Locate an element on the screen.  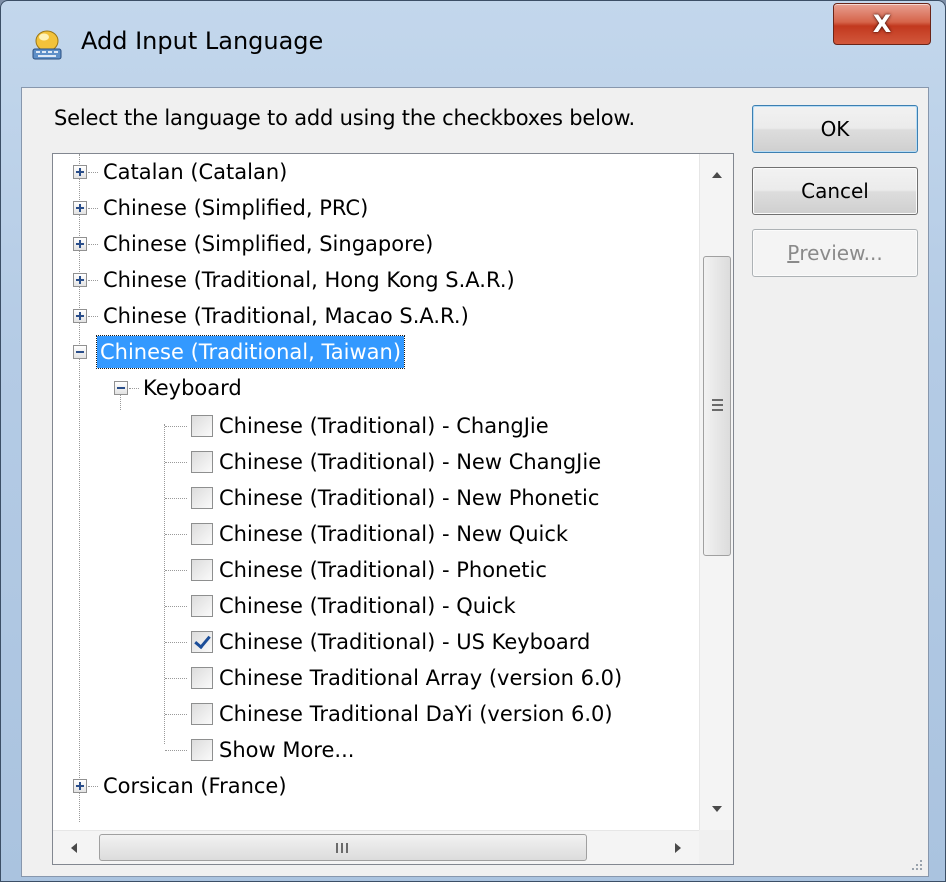
tree-item-label: Keyboard is located at coordinates (192, 388).